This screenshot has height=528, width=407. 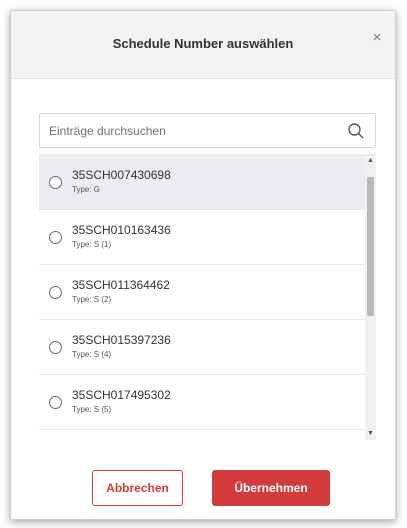 What do you see at coordinates (137, 488) in the screenshot?
I see `cancel-button: Abbrechen` at bounding box center [137, 488].